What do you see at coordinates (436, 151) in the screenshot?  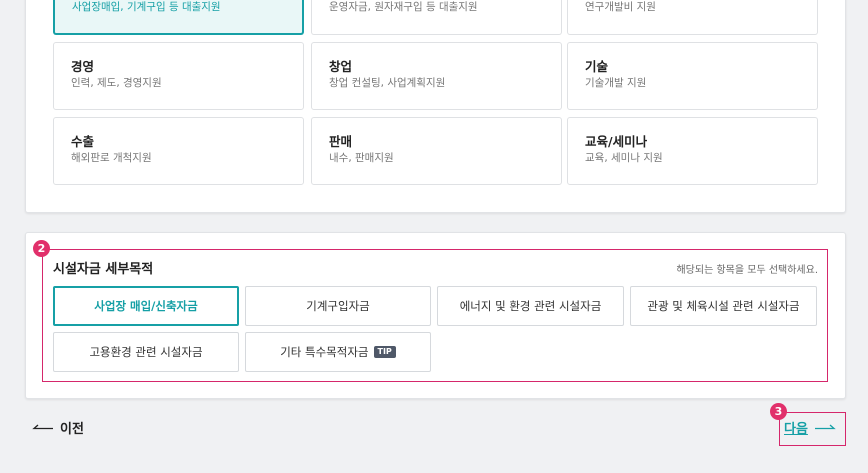 I see `category-card-sales: 판매 내수, 판매지원` at bounding box center [436, 151].